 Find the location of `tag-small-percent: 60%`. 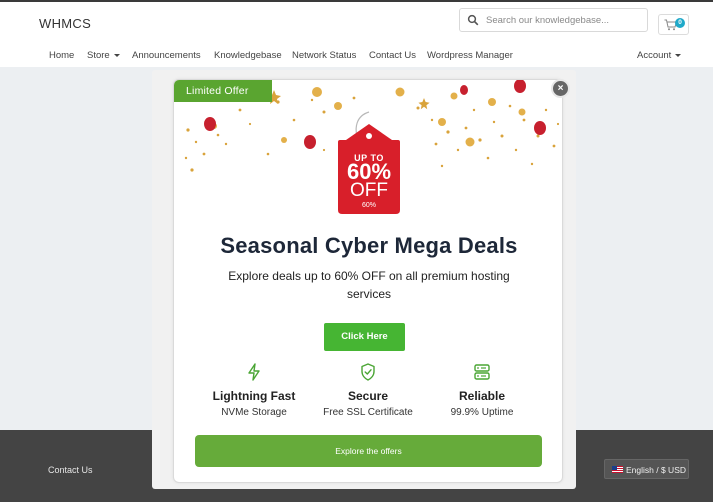

tag-small-percent: 60% is located at coordinates (368, 205).